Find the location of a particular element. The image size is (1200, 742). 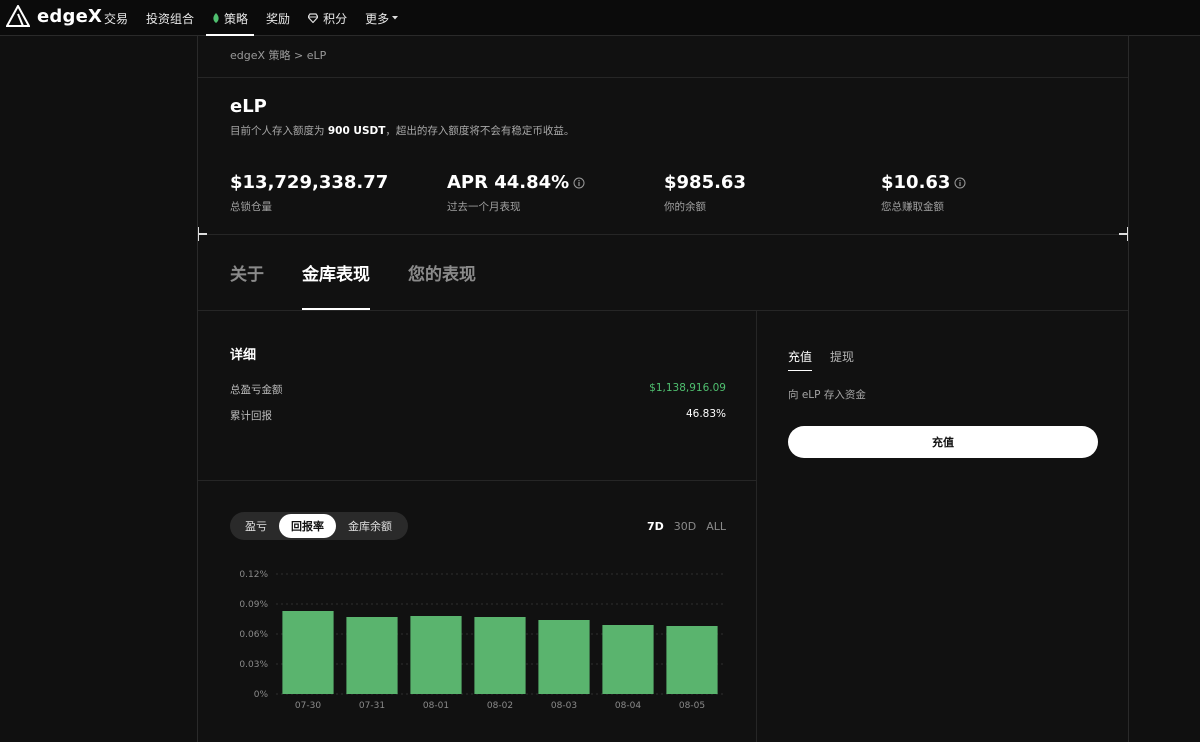

stat-balance: $985.63 你的余额 is located at coordinates (705, 193).